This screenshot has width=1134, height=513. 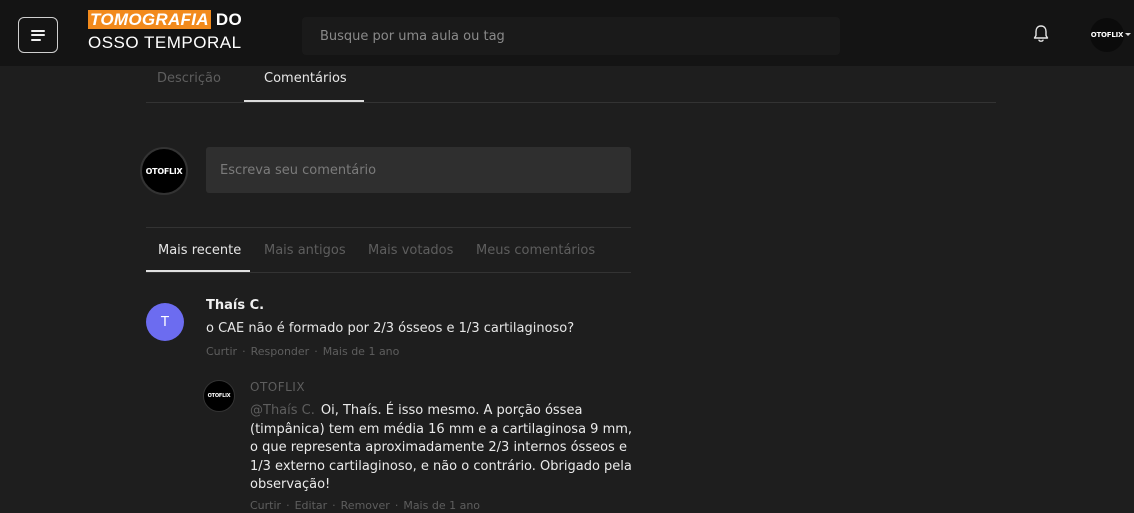 What do you see at coordinates (149, 19) in the screenshot?
I see `logo-highlight: TOMOGRAFIA` at bounding box center [149, 19].